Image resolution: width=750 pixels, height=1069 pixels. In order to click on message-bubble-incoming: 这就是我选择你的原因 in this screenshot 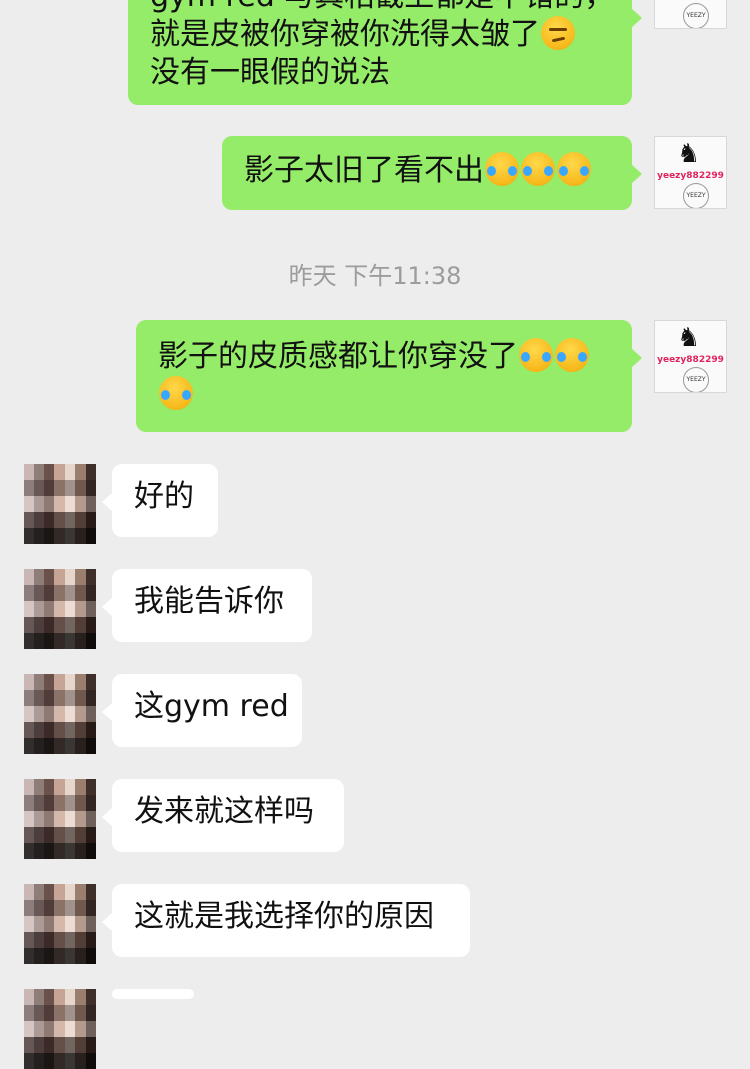, I will do `click(286, 920)`.